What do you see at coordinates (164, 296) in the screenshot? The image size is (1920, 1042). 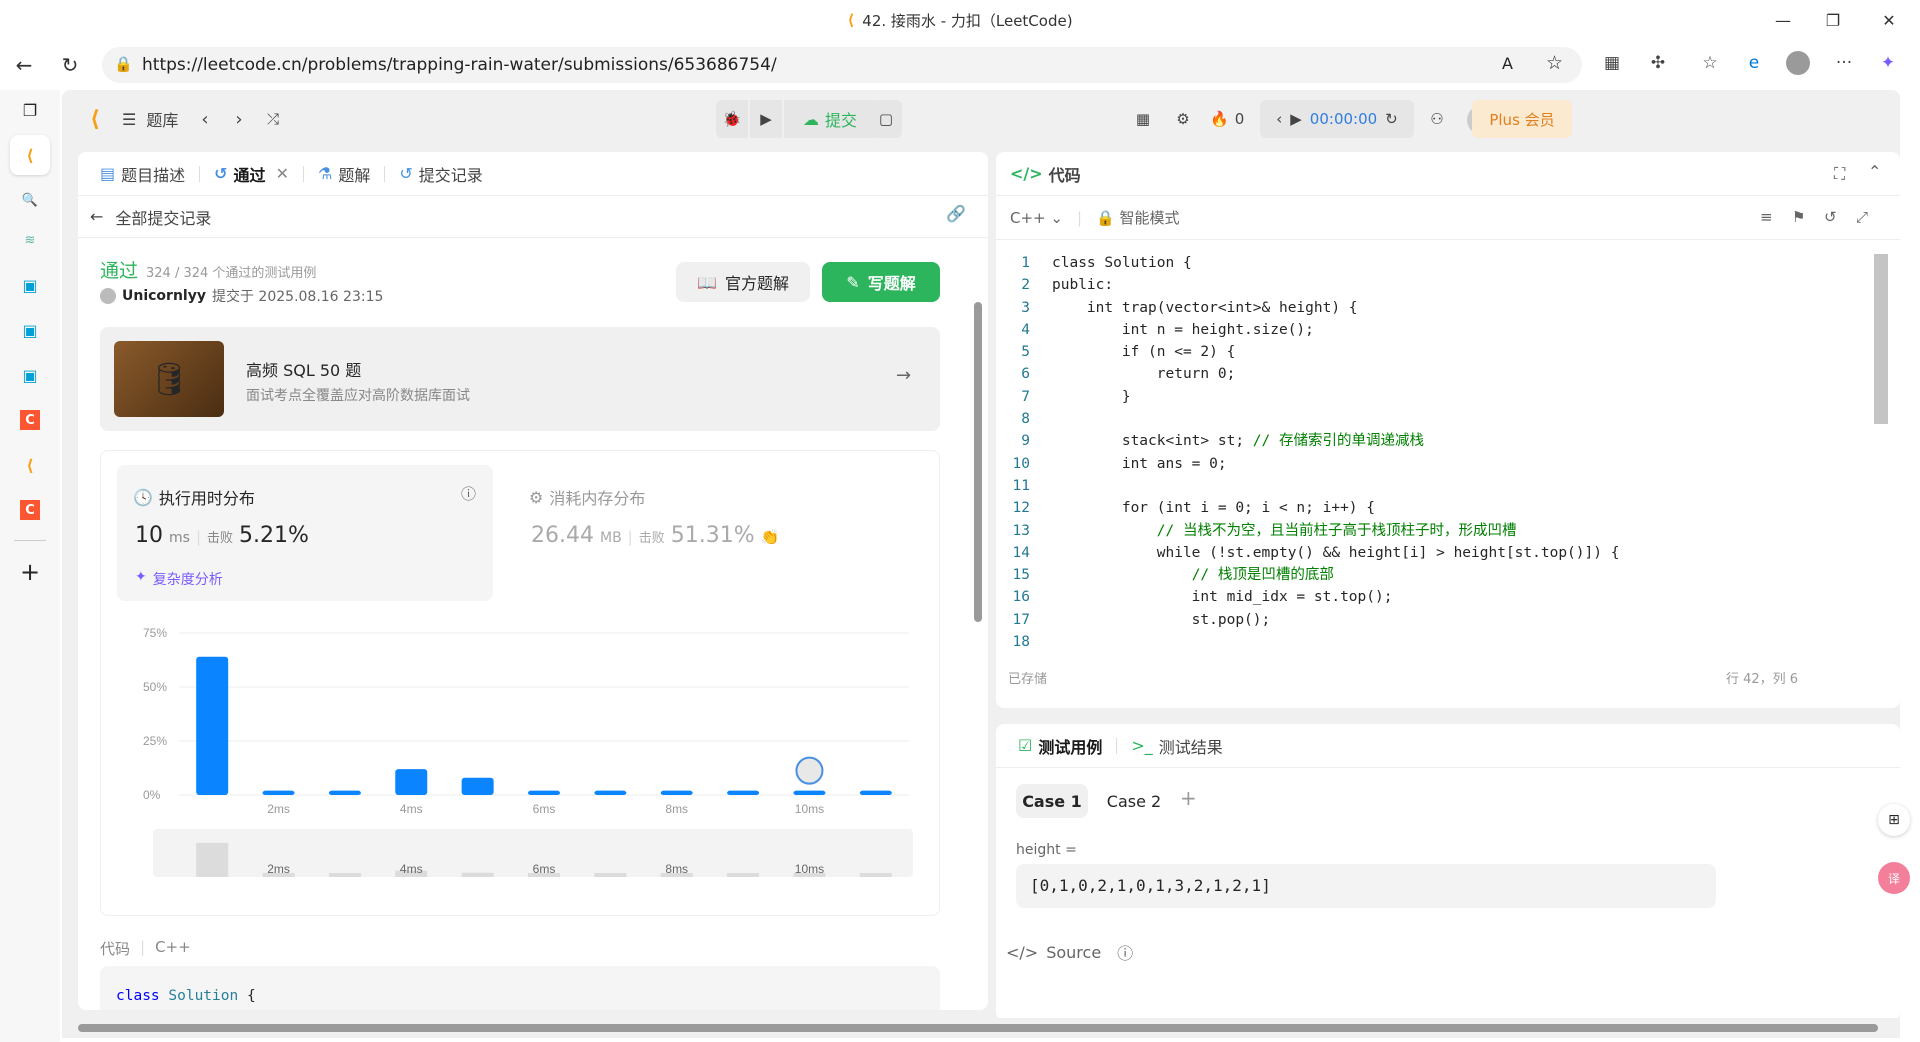 I see `username: Unicornlyy` at bounding box center [164, 296].